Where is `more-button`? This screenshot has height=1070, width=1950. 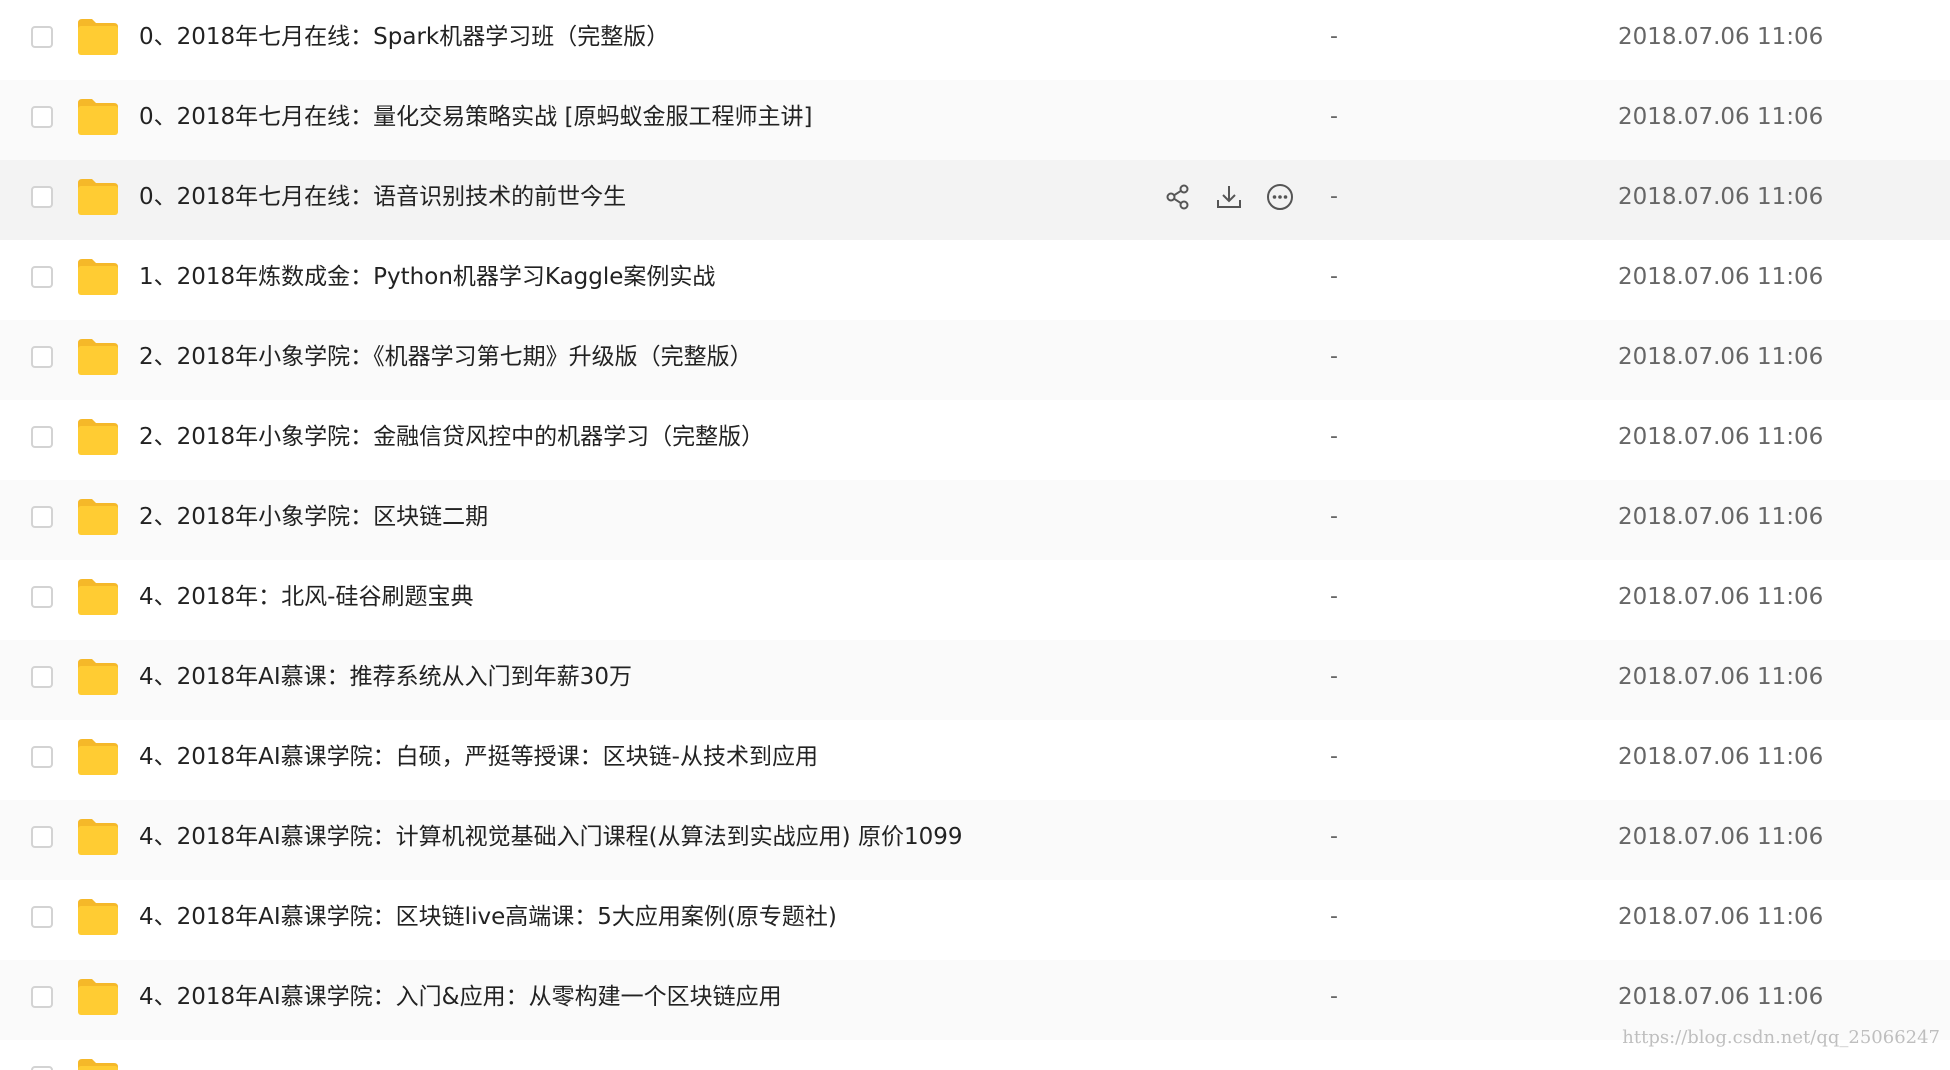 more-button is located at coordinates (1280, 197).